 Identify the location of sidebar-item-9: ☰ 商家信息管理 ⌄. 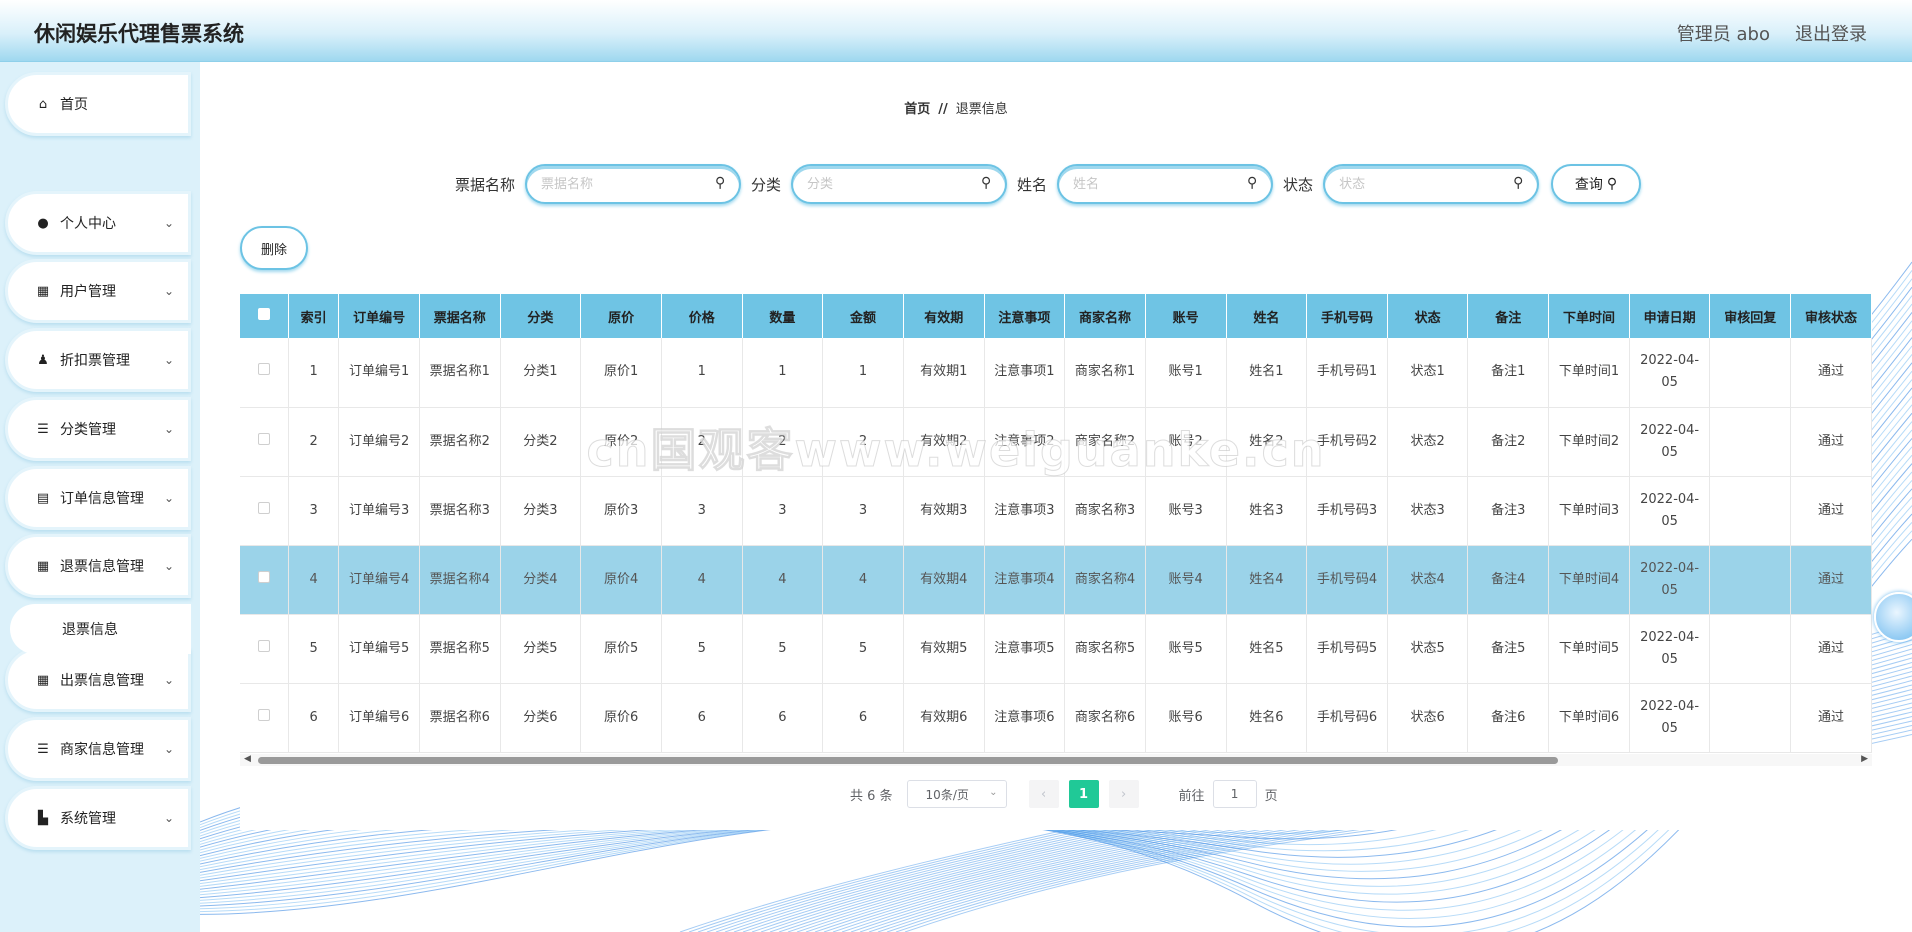
(98, 749).